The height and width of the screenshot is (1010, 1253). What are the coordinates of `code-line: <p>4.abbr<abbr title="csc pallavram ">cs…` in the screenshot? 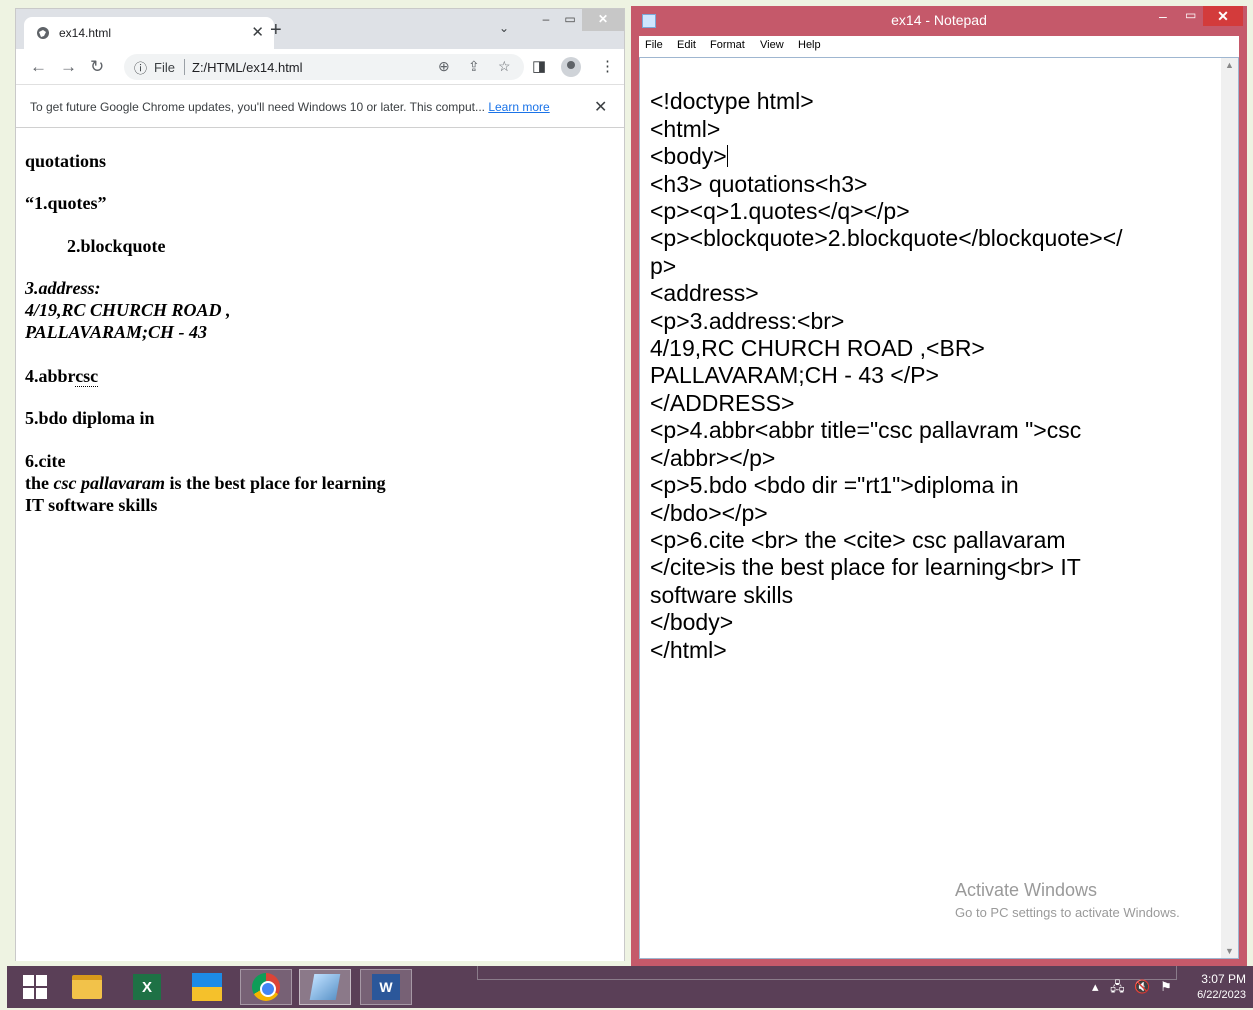 It's located at (866, 430).